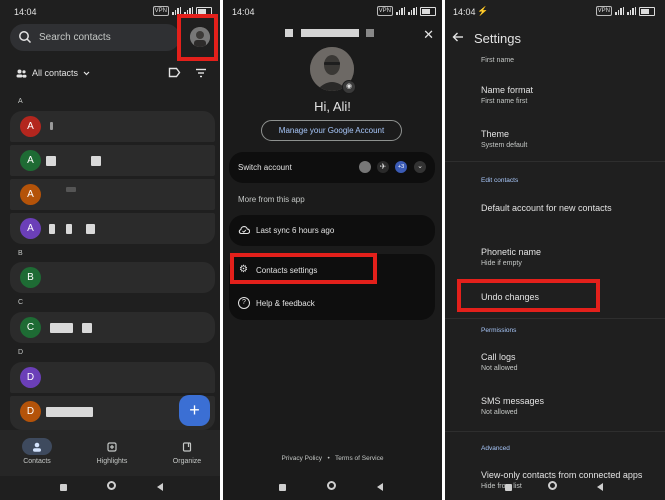  I want to click on theme-setting: Theme System default, so click(504, 139).